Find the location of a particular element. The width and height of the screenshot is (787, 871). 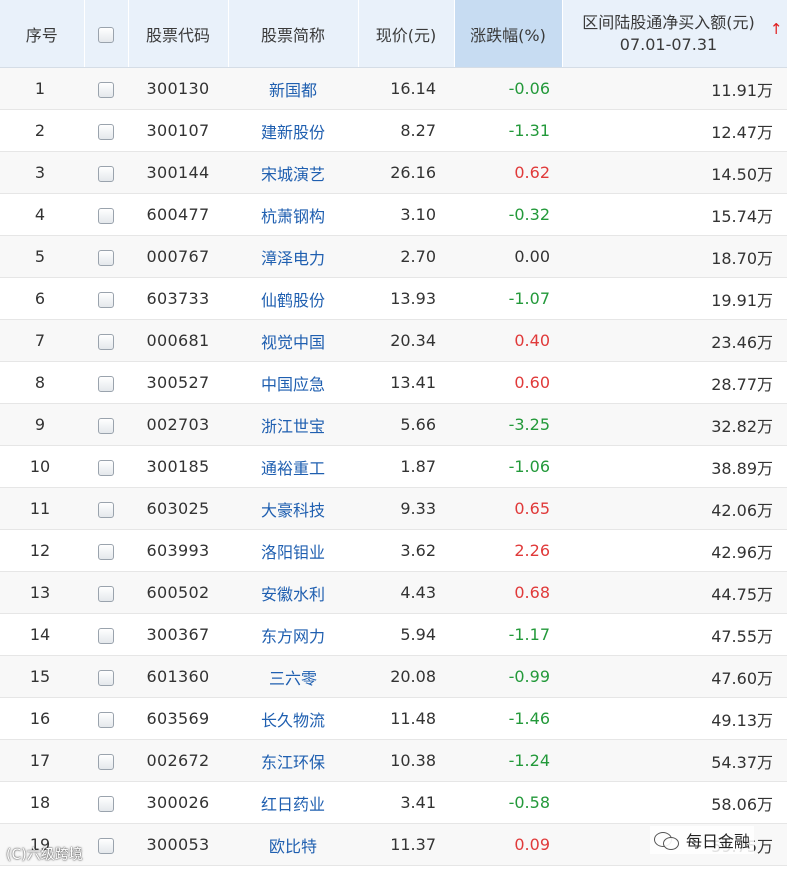

stock-name: 建新股份 is located at coordinates (293, 130).